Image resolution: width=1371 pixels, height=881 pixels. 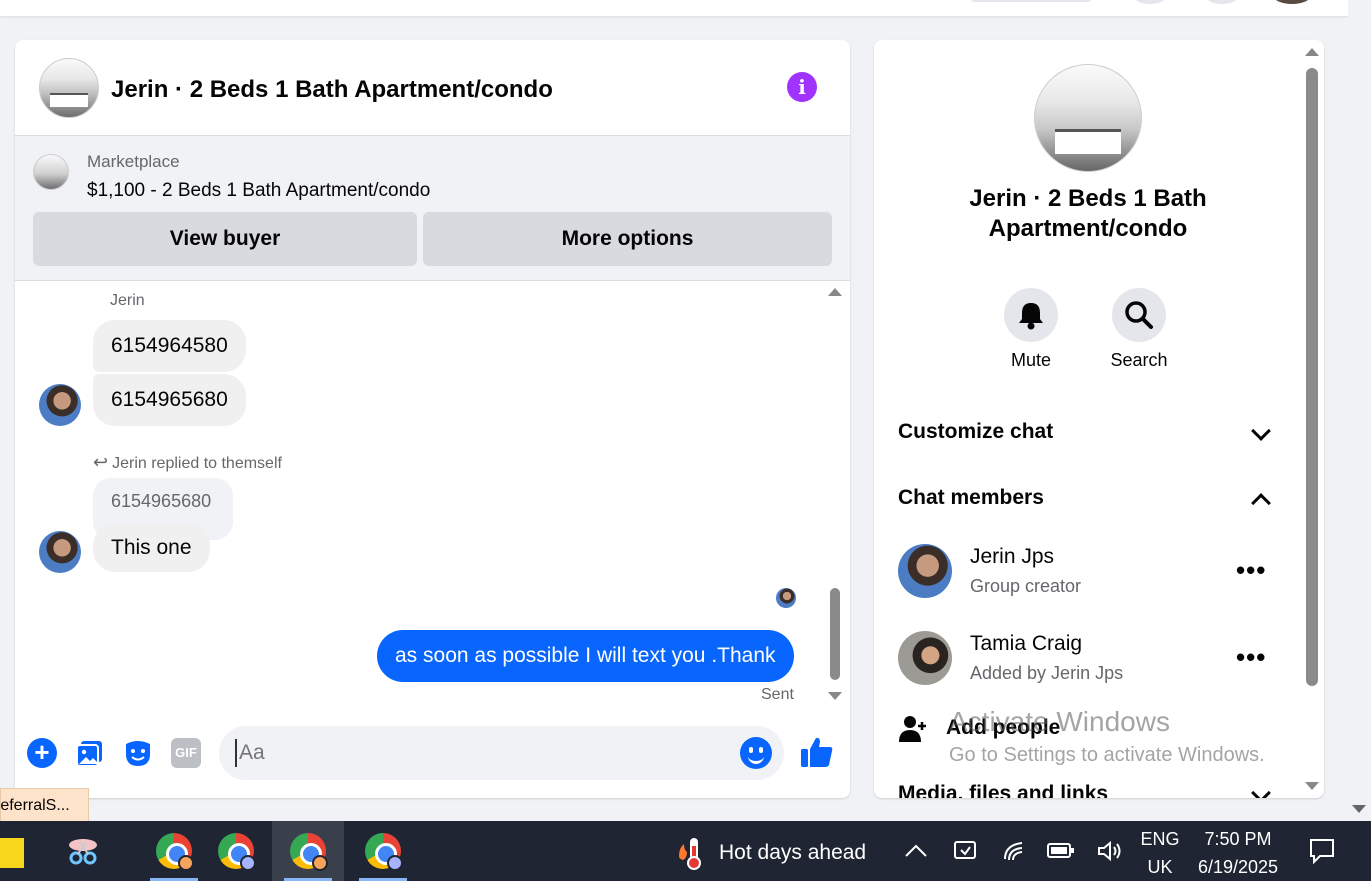 What do you see at coordinates (691, 853) in the screenshot?
I see `thermometer-icon` at bounding box center [691, 853].